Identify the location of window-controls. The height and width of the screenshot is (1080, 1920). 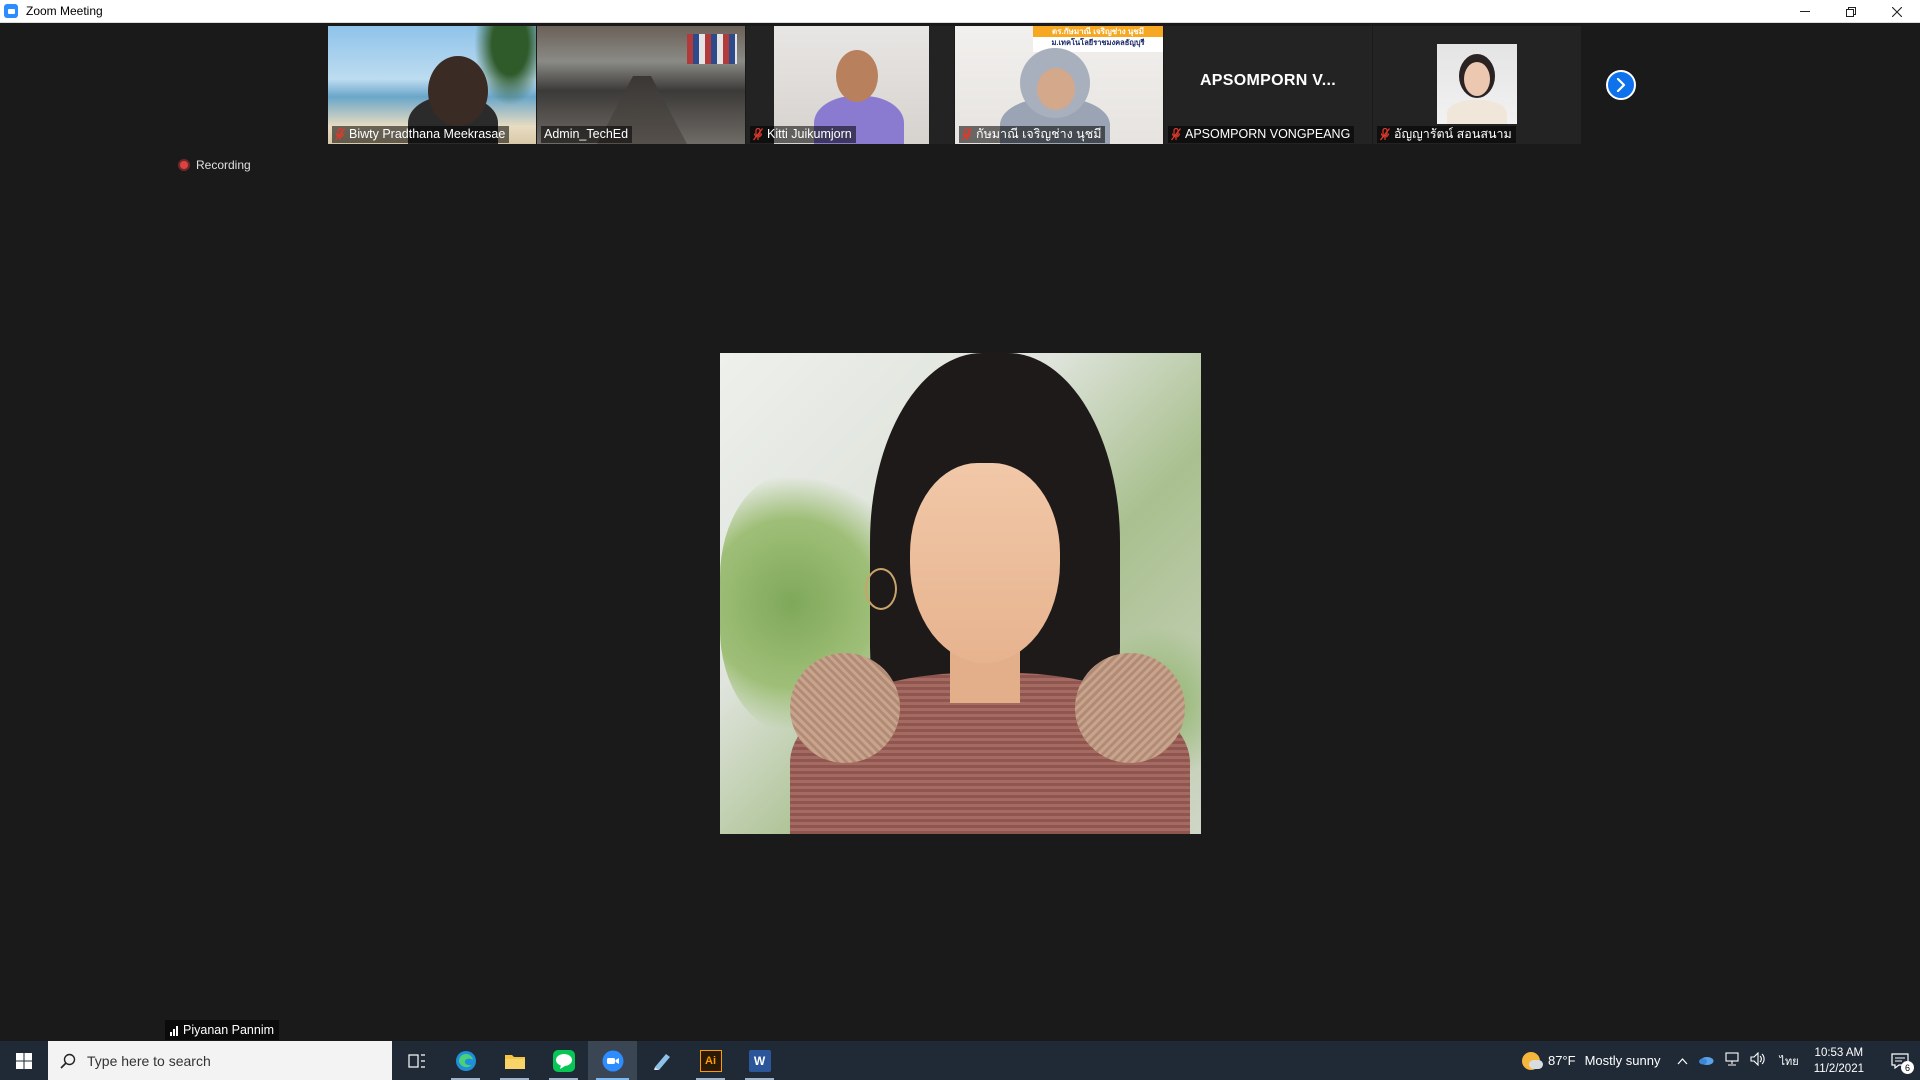
(1851, 11).